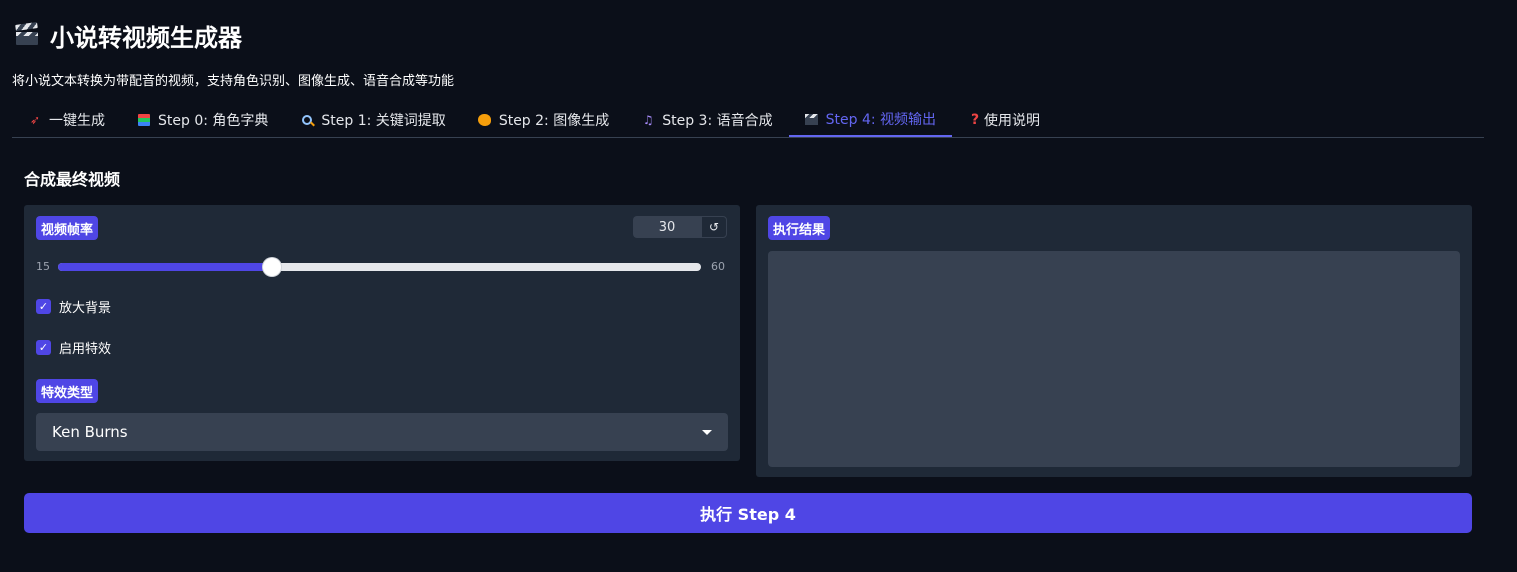  I want to click on app-subtitle: 将小说文本转换为带配音的视频，支持角色识别、图像生成、语音合成等功能, so click(233, 81).